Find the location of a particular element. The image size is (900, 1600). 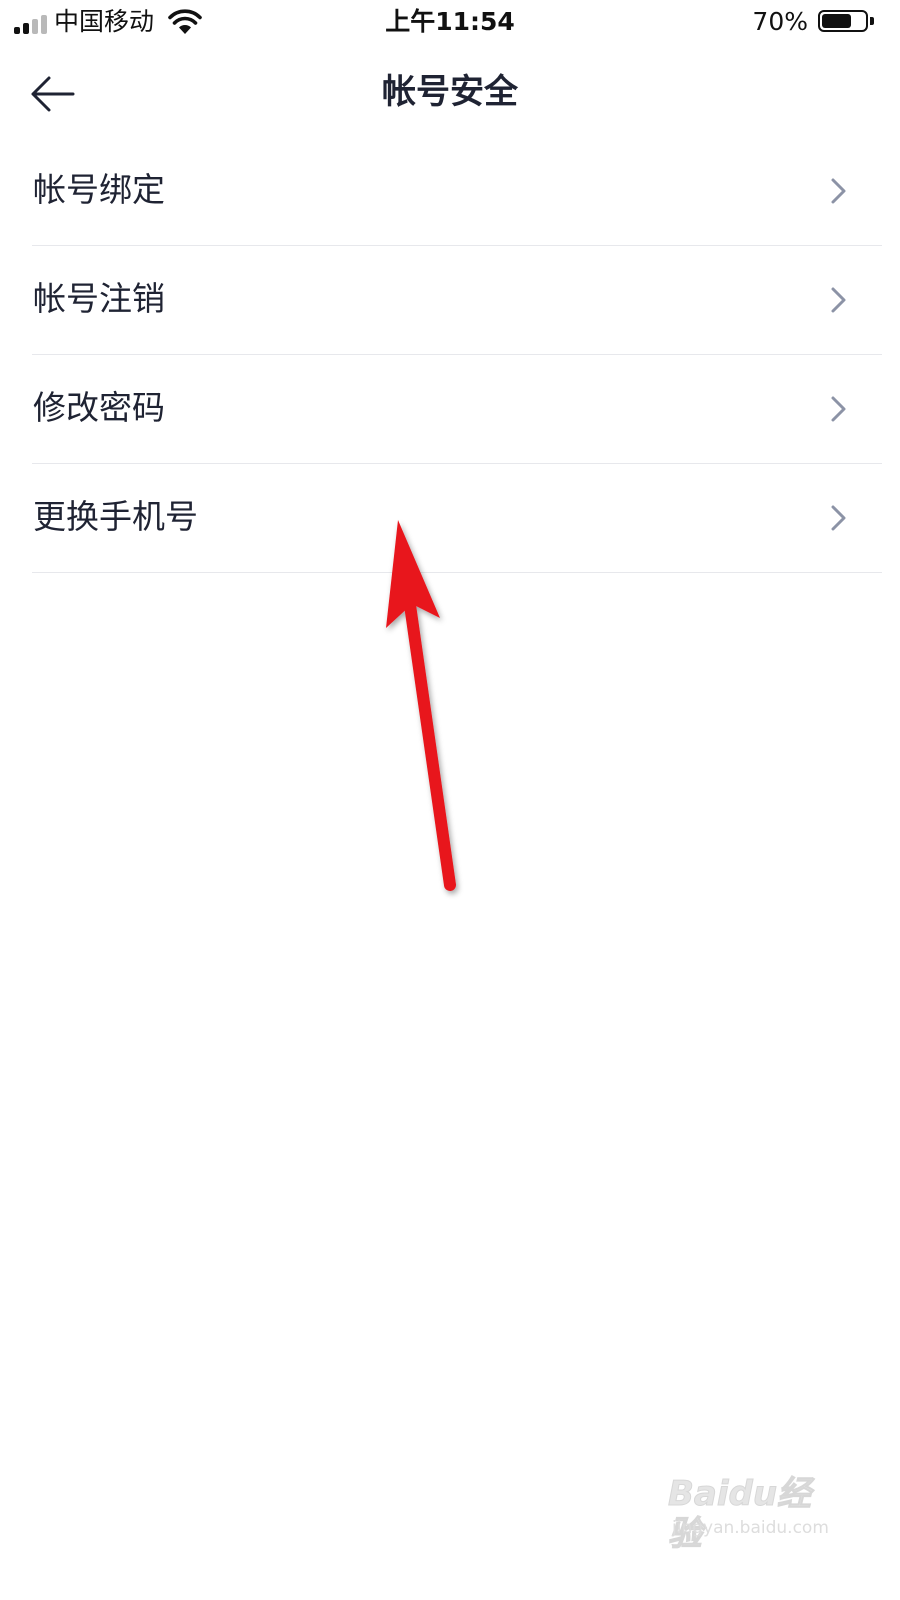

menu-item-label: 更换手机号 is located at coordinates (115, 516).